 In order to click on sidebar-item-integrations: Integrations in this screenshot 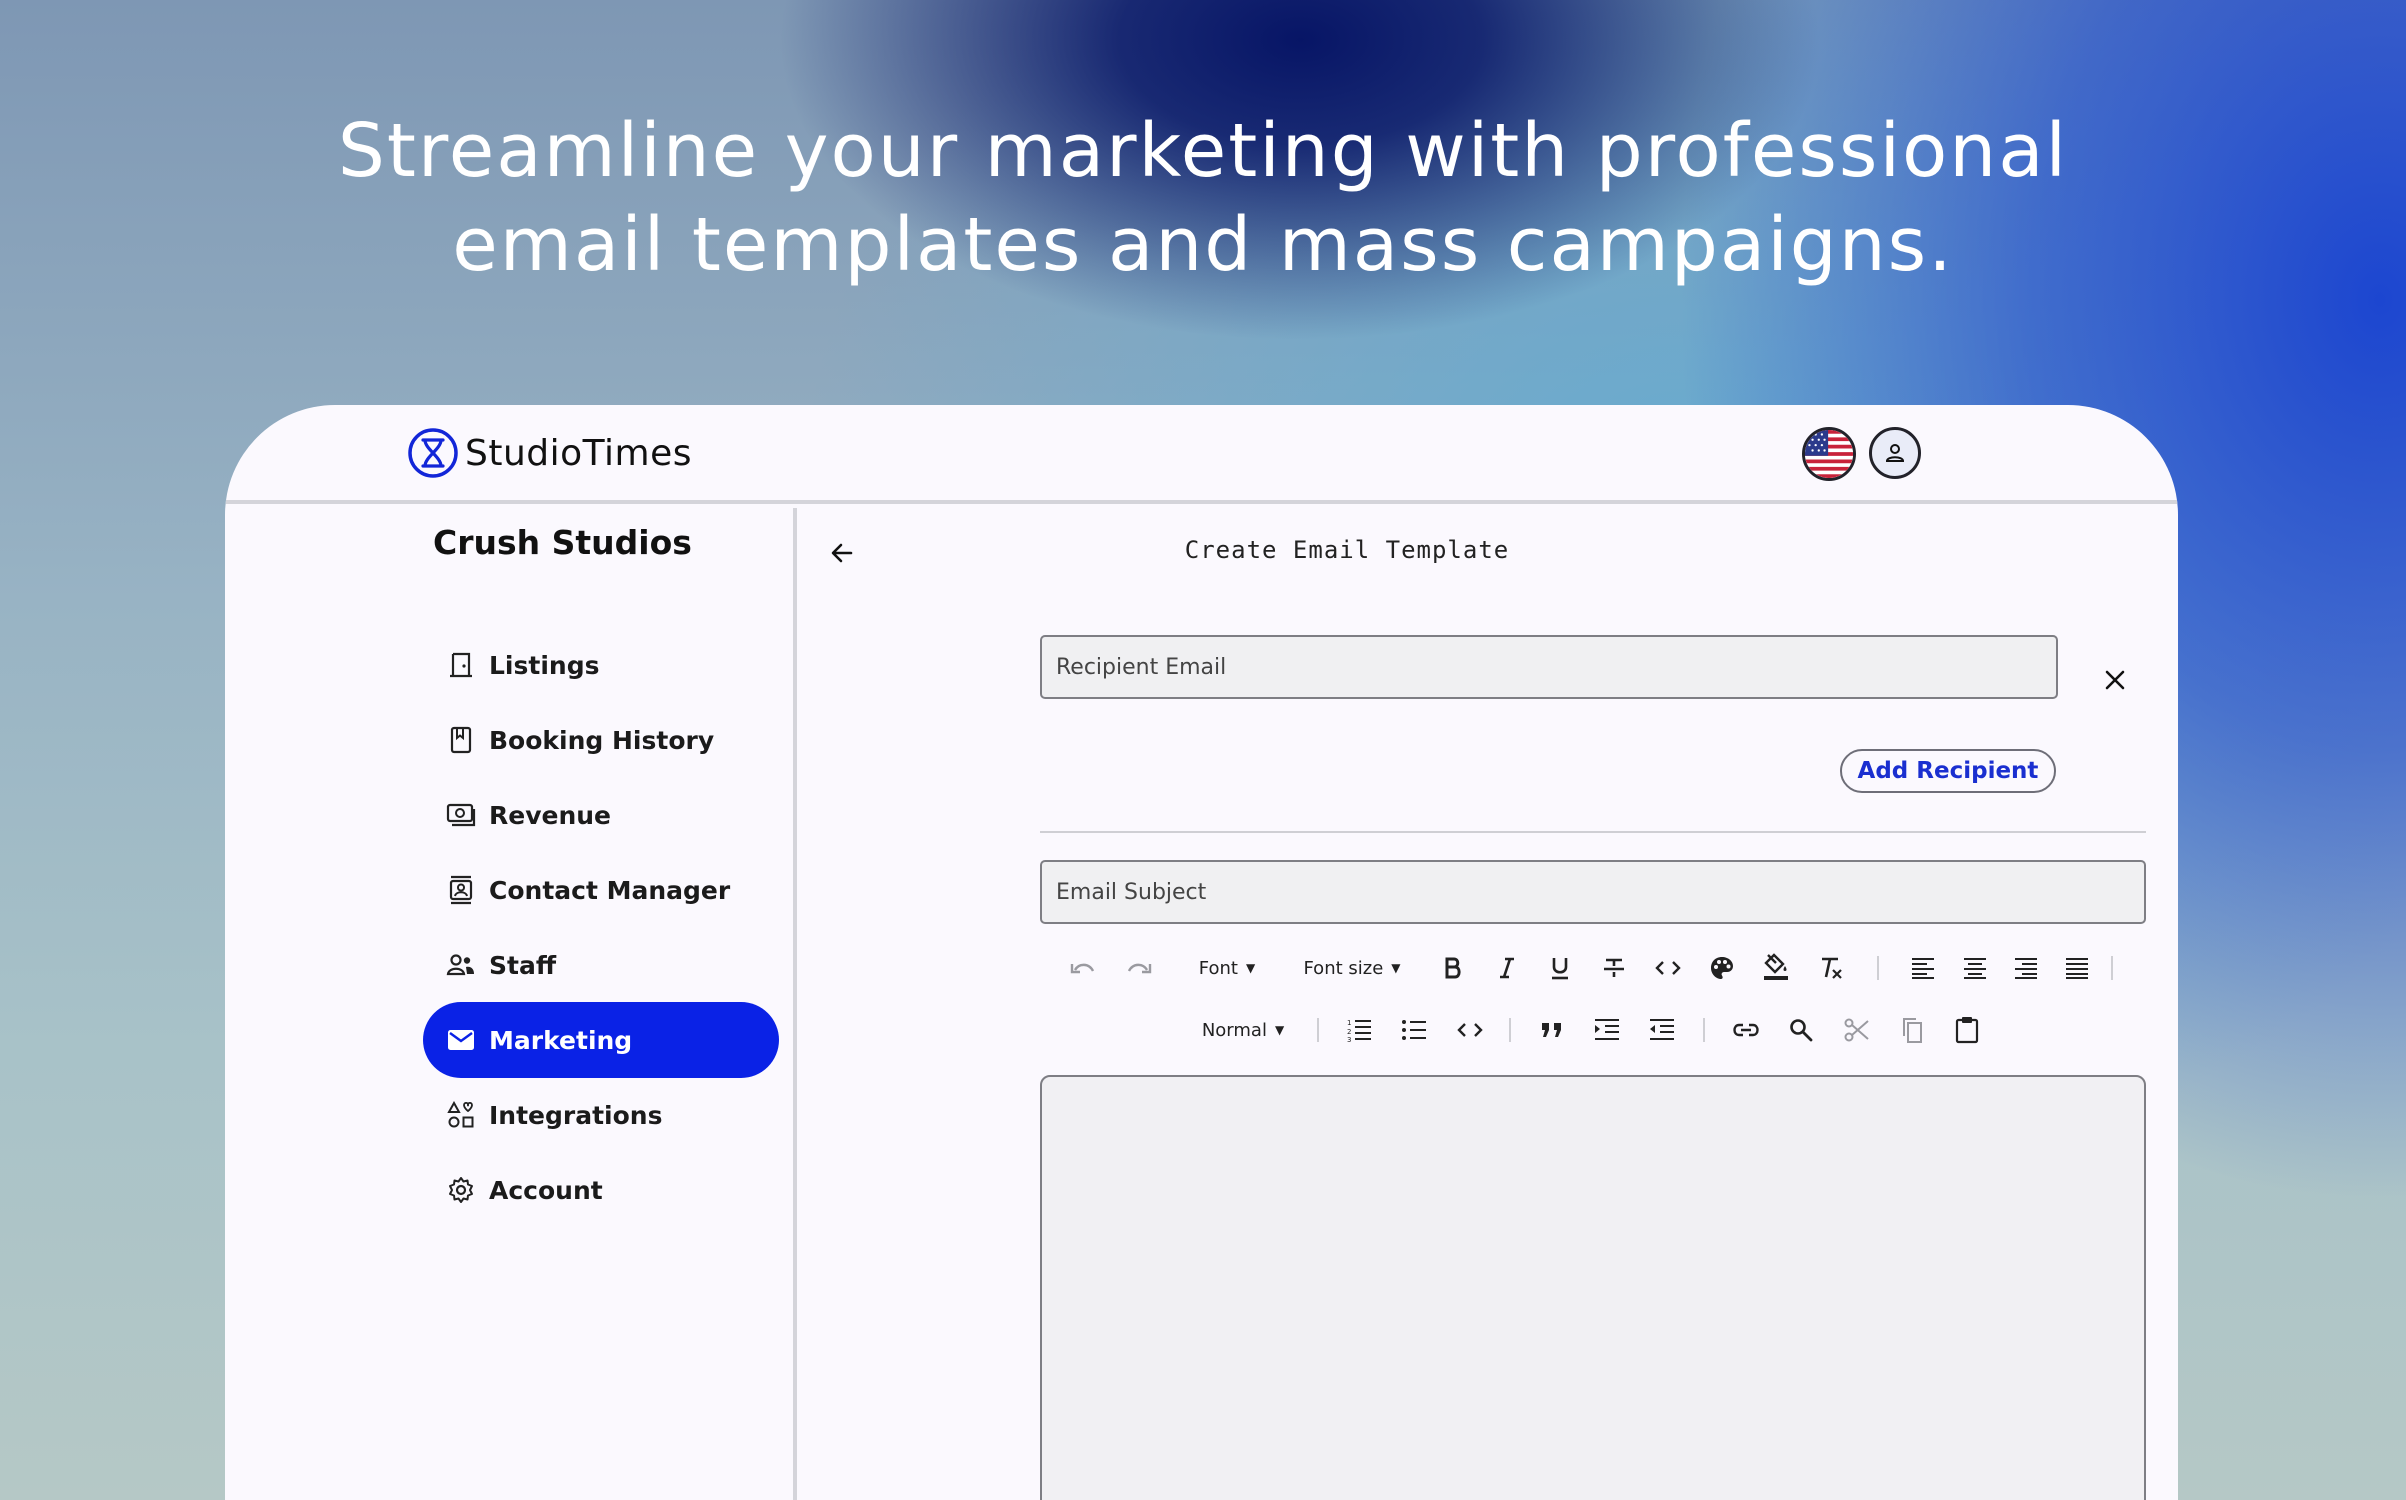, I will do `click(601, 1115)`.